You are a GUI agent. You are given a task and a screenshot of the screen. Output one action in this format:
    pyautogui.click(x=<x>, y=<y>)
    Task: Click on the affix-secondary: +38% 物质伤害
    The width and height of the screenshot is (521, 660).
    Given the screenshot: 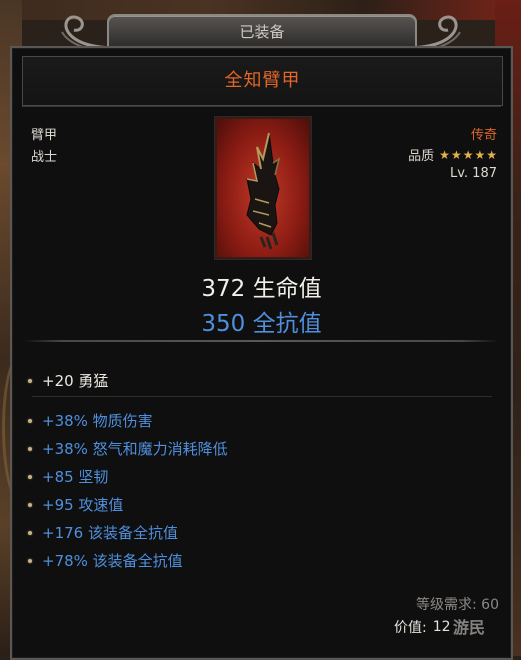 What is the action you would take?
    pyautogui.click(x=90, y=420)
    